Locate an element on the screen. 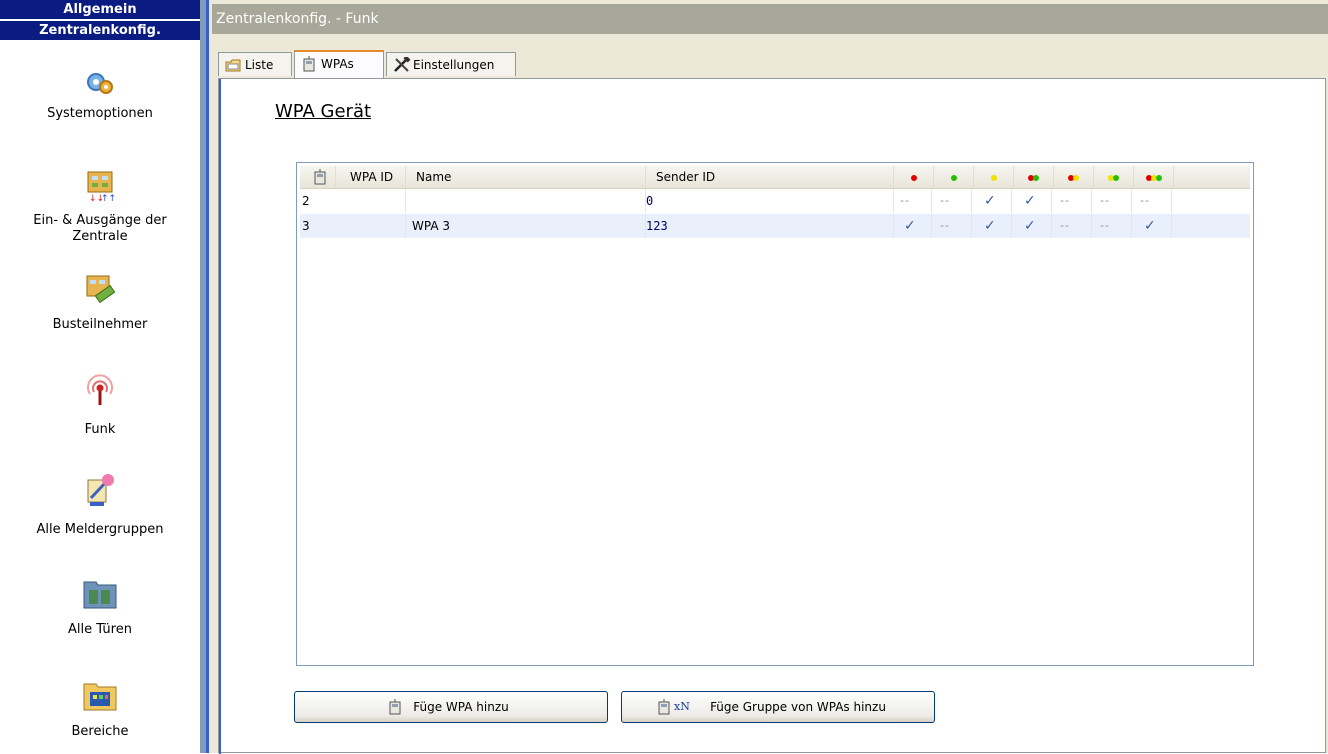 The height and width of the screenshot is (754, 1328). sidebar-item-tueren: Alle Türen is located at coordinates (100, 607).